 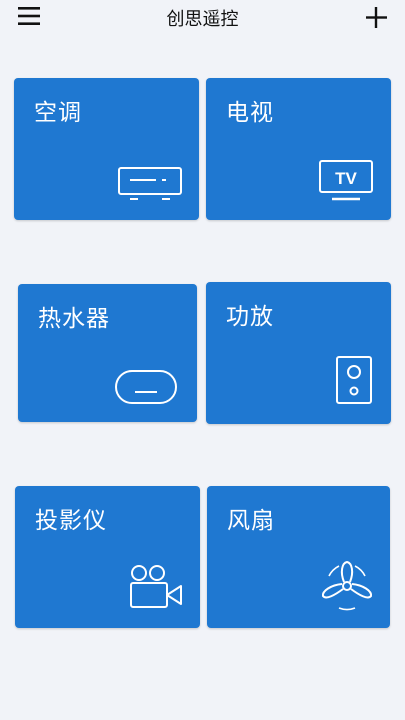 I want to click on device-label: 空调, so click(x=58, y=113).